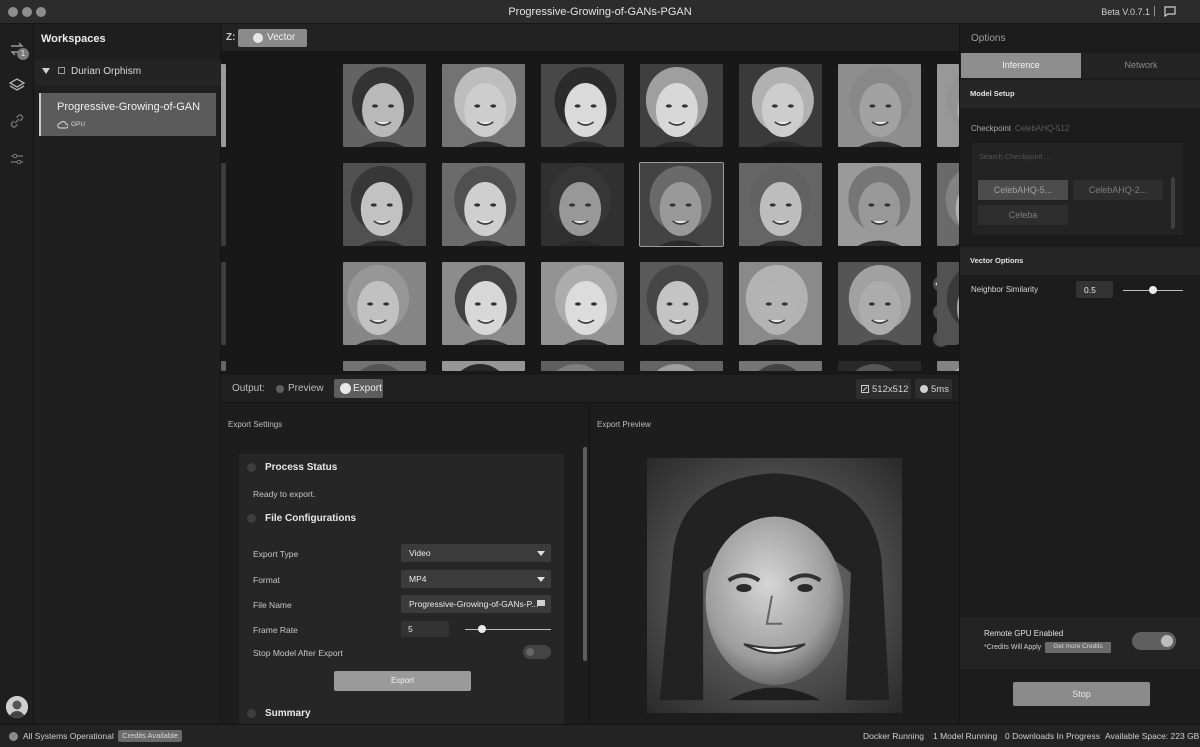 This screenshot has width=1200, height=747. I want to click on checkpoint-label: Checkpoint CelebAHQ-512, so click(1020, 128).